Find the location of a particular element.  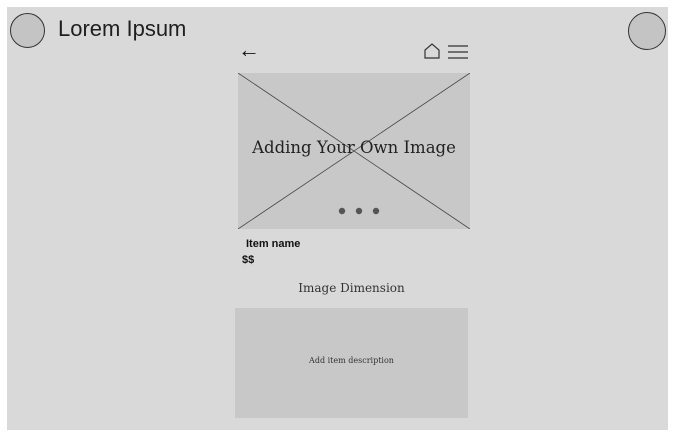

back-arrow-icon: ← is located at coordinates (249, 50).